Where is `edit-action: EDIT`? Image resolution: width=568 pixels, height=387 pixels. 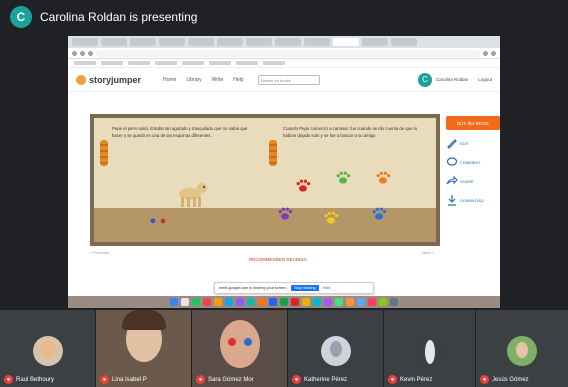
edit-action: EDIT is located at coordinates (473, 143).